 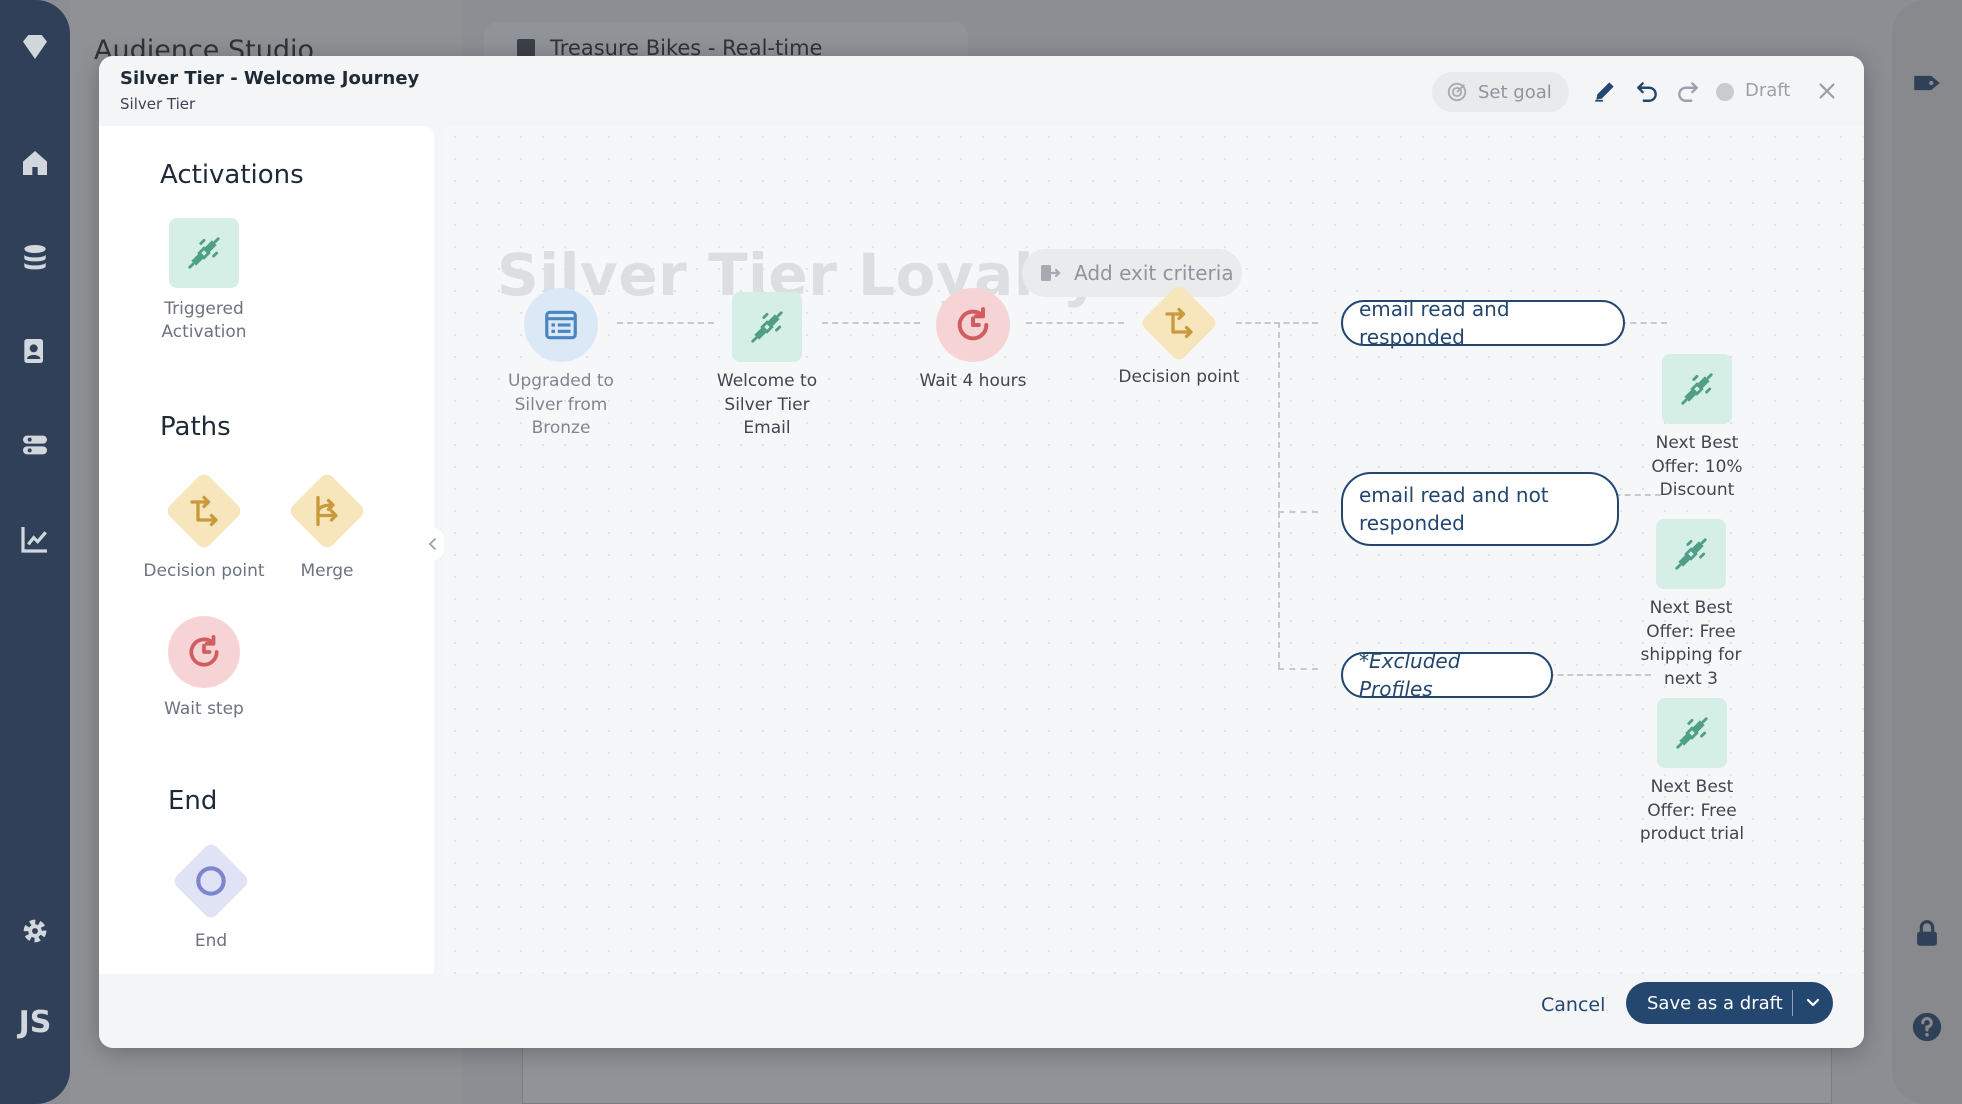 I want to click on segments-icon, so click(x=35, y=445).